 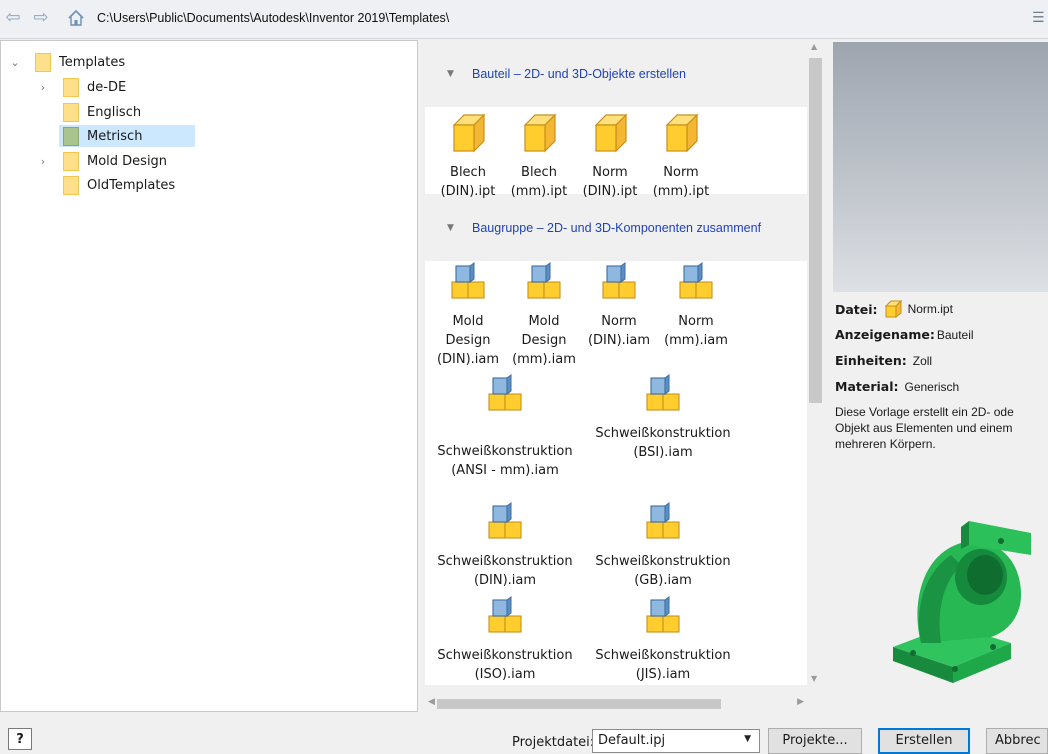 I want to click on chevron-down-icon: ⌄, so click(x=15, y=62).